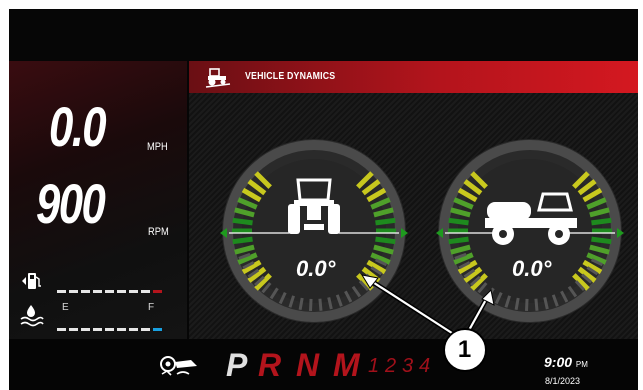 This screenshot has width=643, height=390. What do you see at coordinates (532, 268) in the screenshot?
I see `roll-angle-readout: 0.0°` at bounding box center [532, 268].